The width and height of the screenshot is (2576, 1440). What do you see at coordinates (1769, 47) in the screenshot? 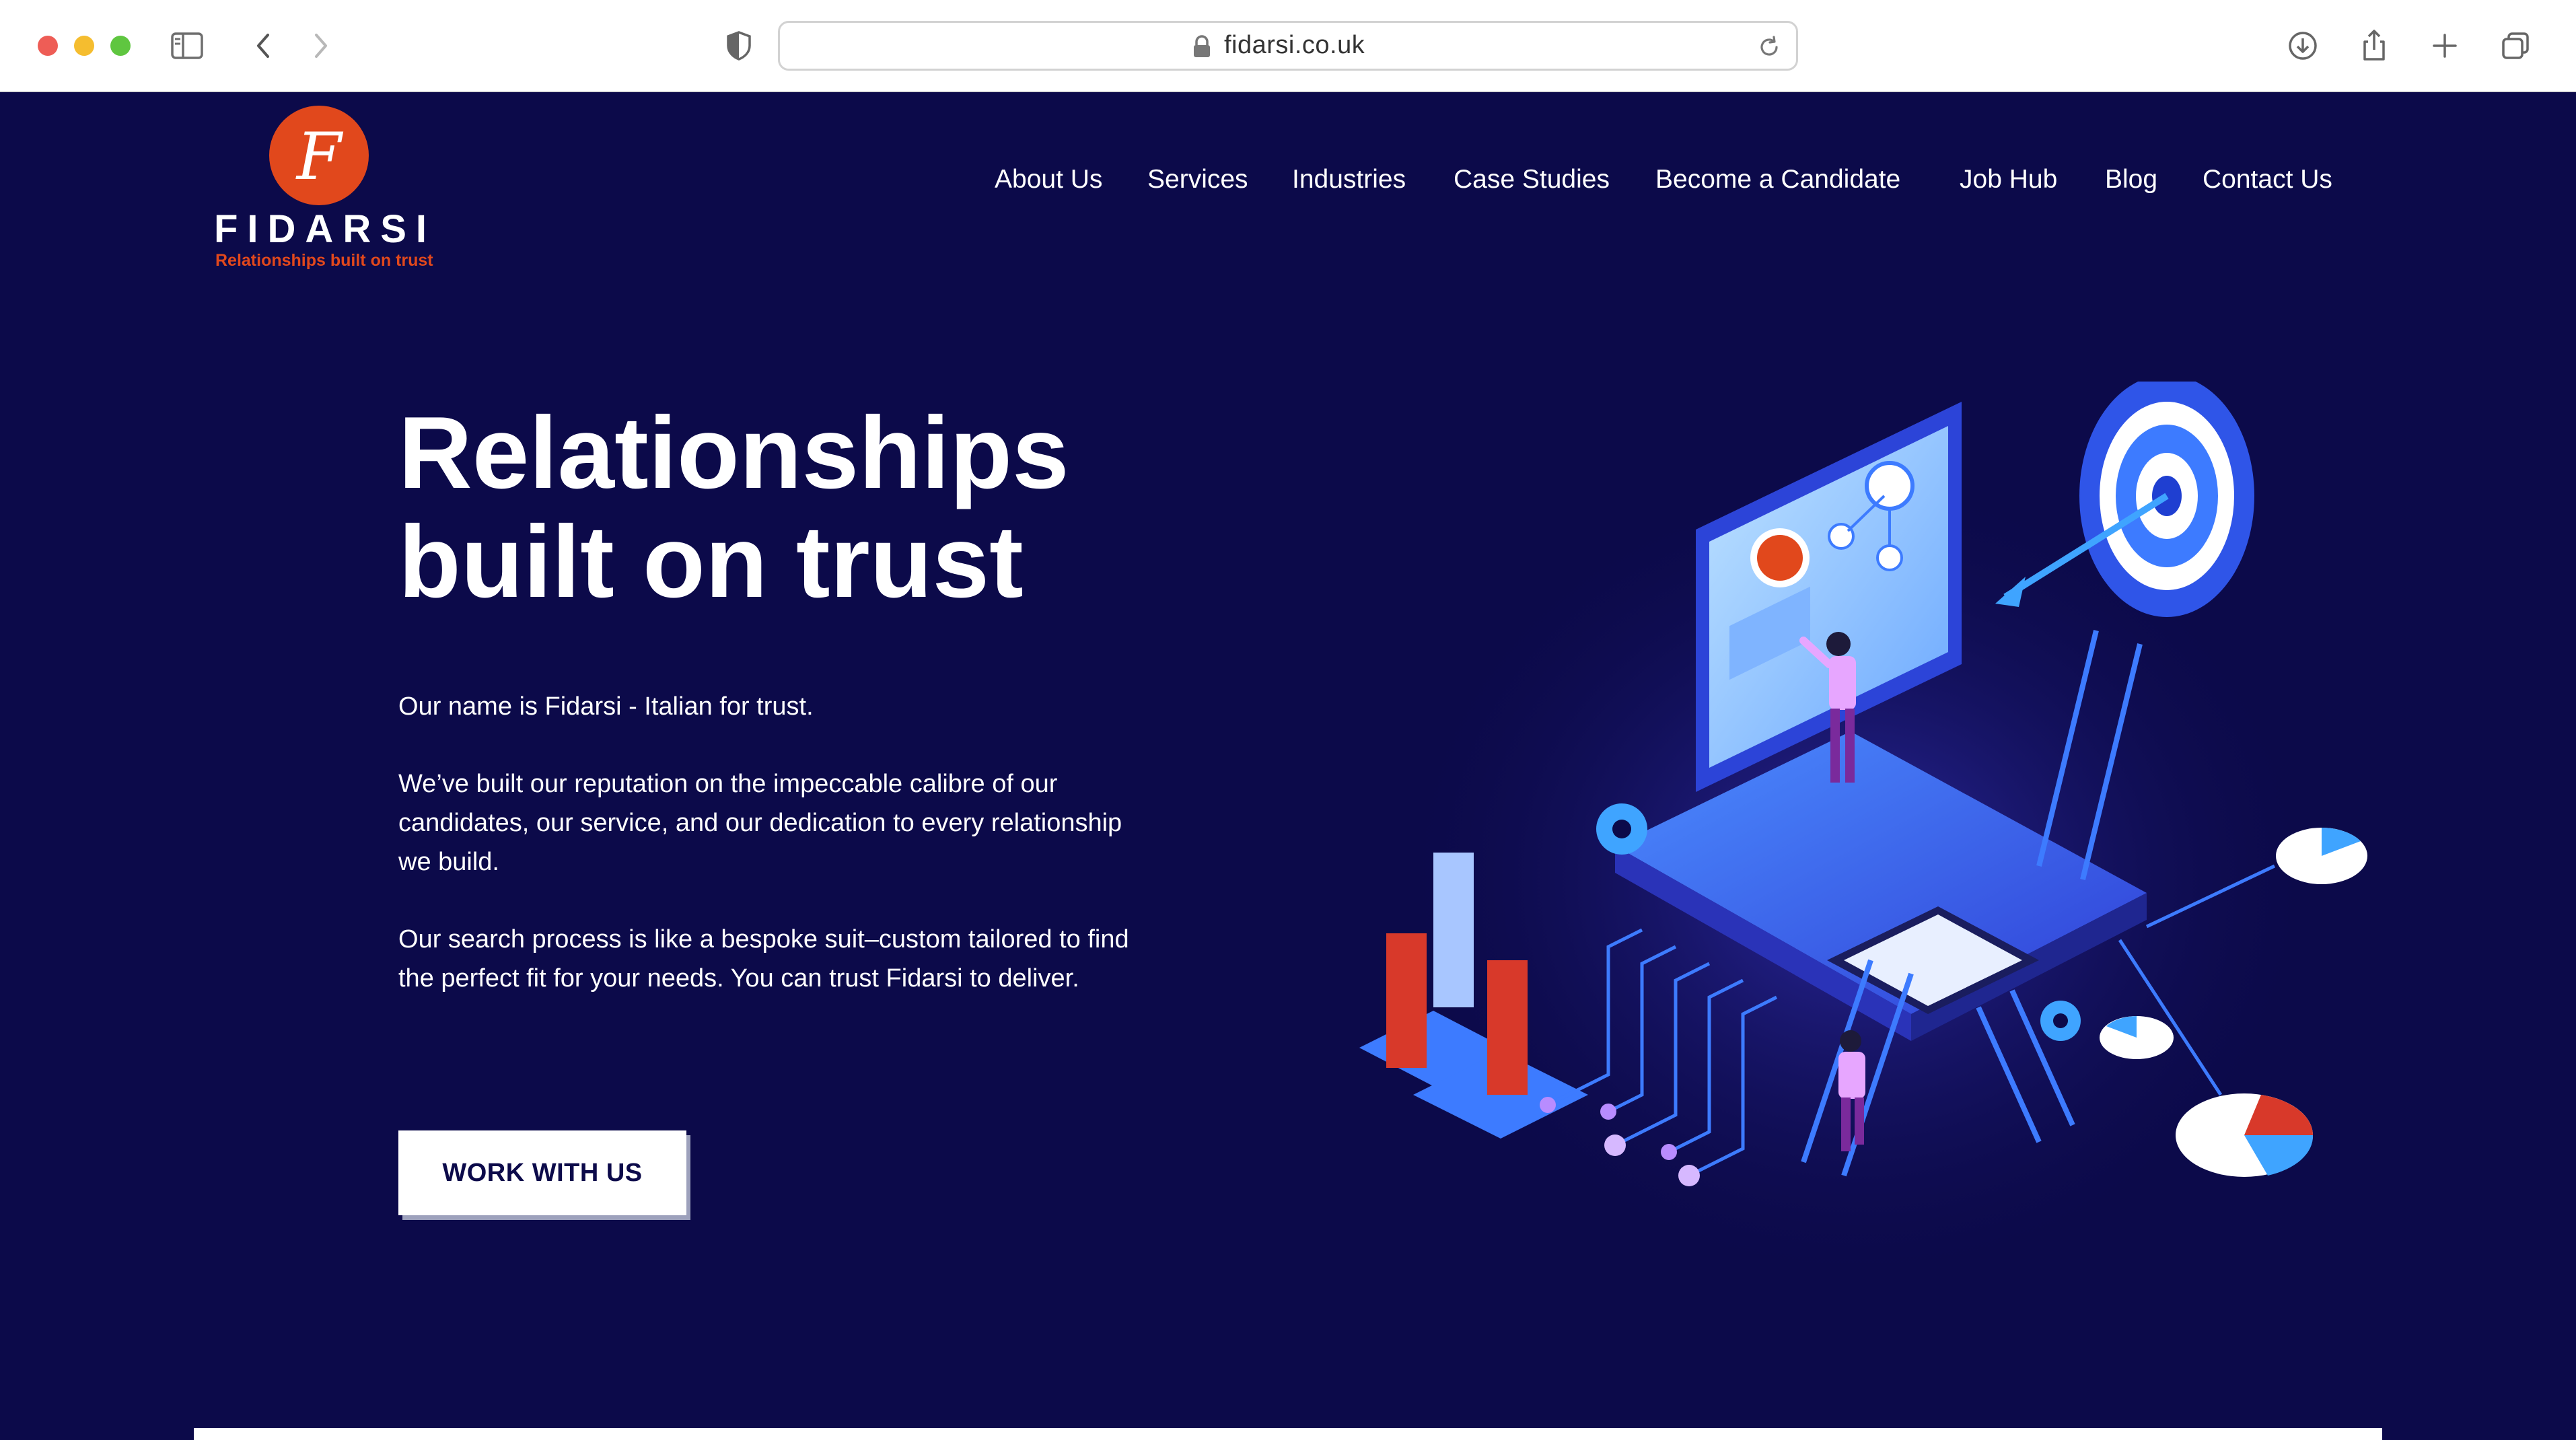
I see `reload-icon` at bounding box center [1769, 47].